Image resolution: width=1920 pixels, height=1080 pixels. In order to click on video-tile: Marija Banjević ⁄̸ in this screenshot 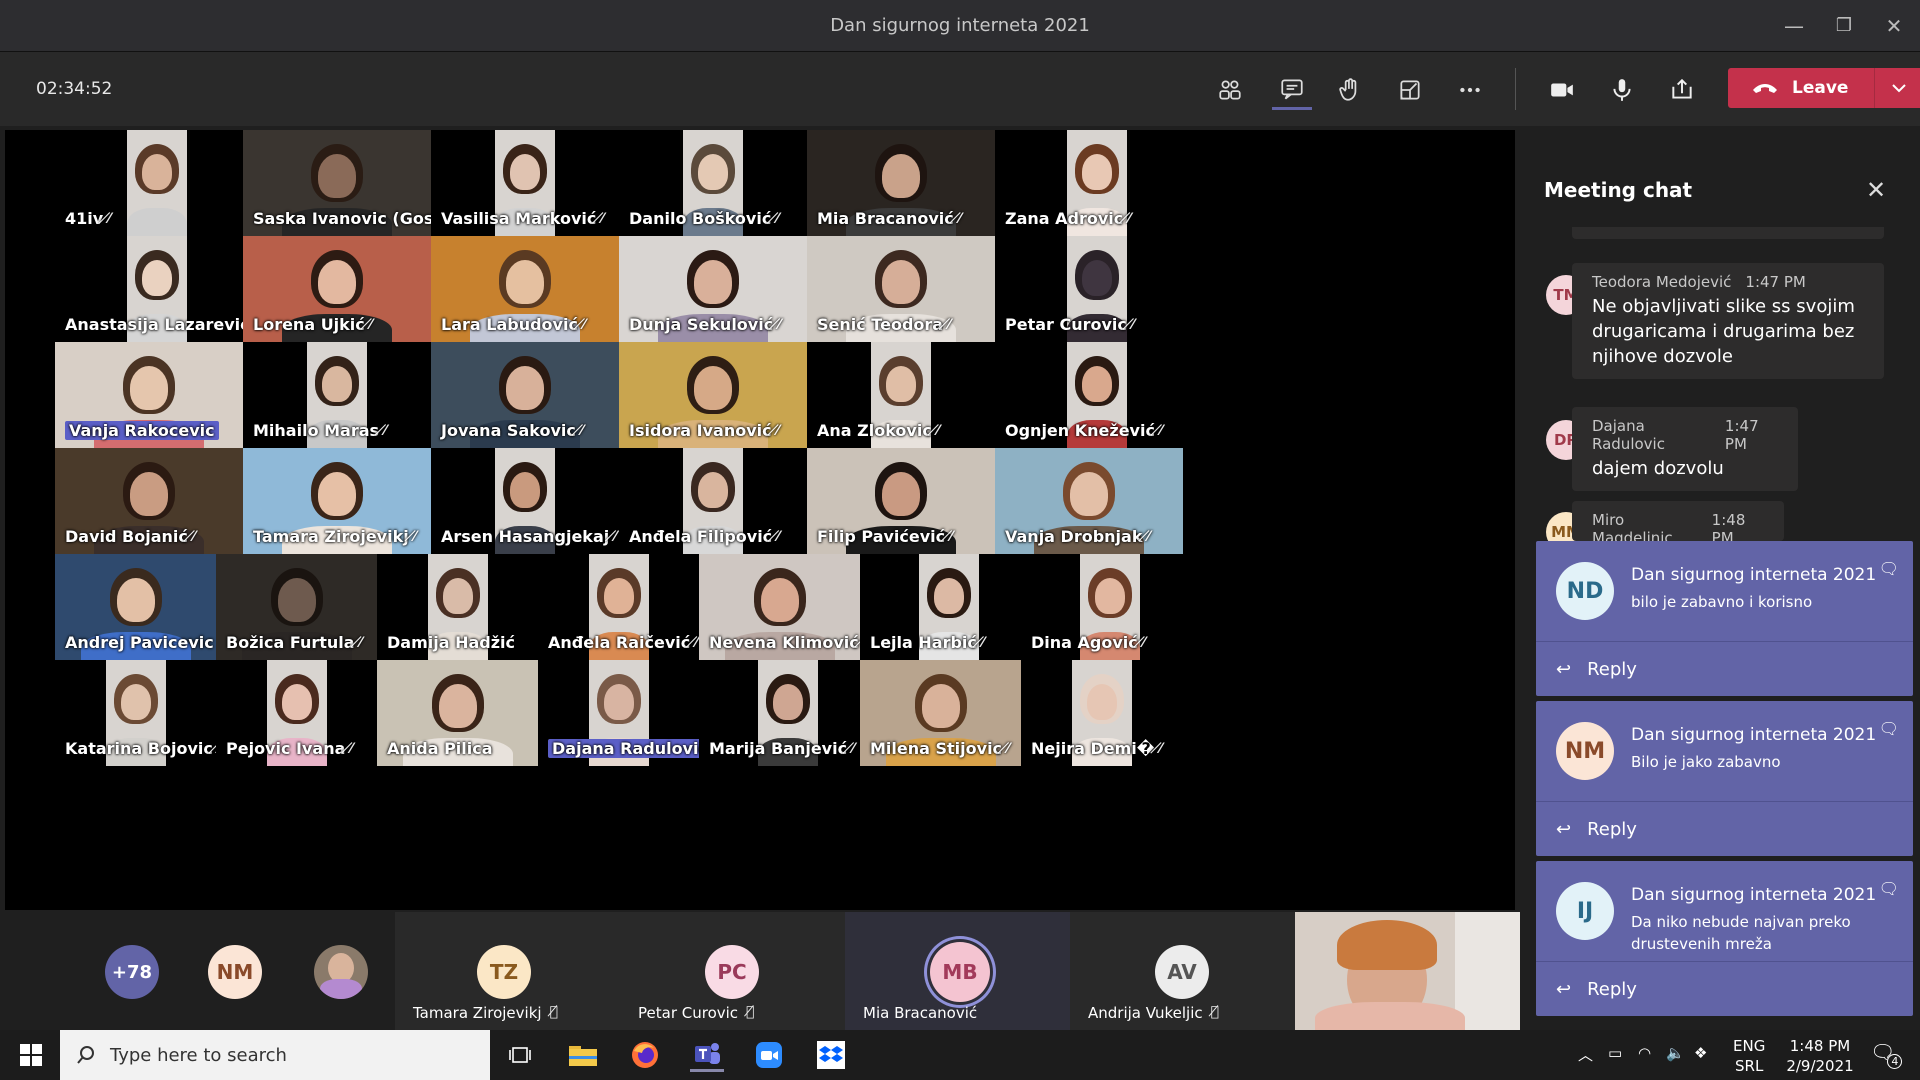, I will do `click(779, 713)`.